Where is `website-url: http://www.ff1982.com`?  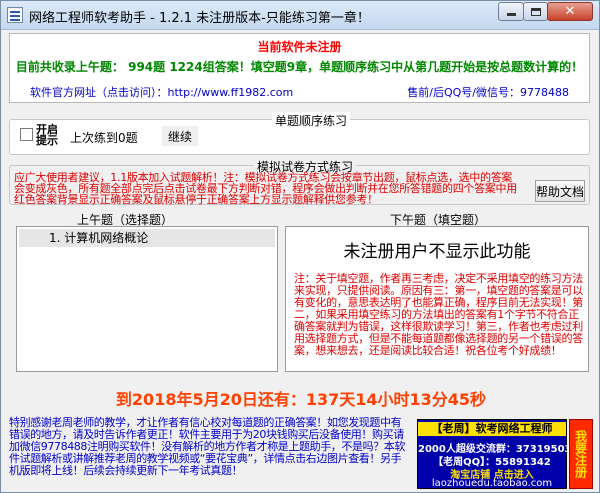
website-url: http://www.ff1982.com is located at coordinates (231, 92).